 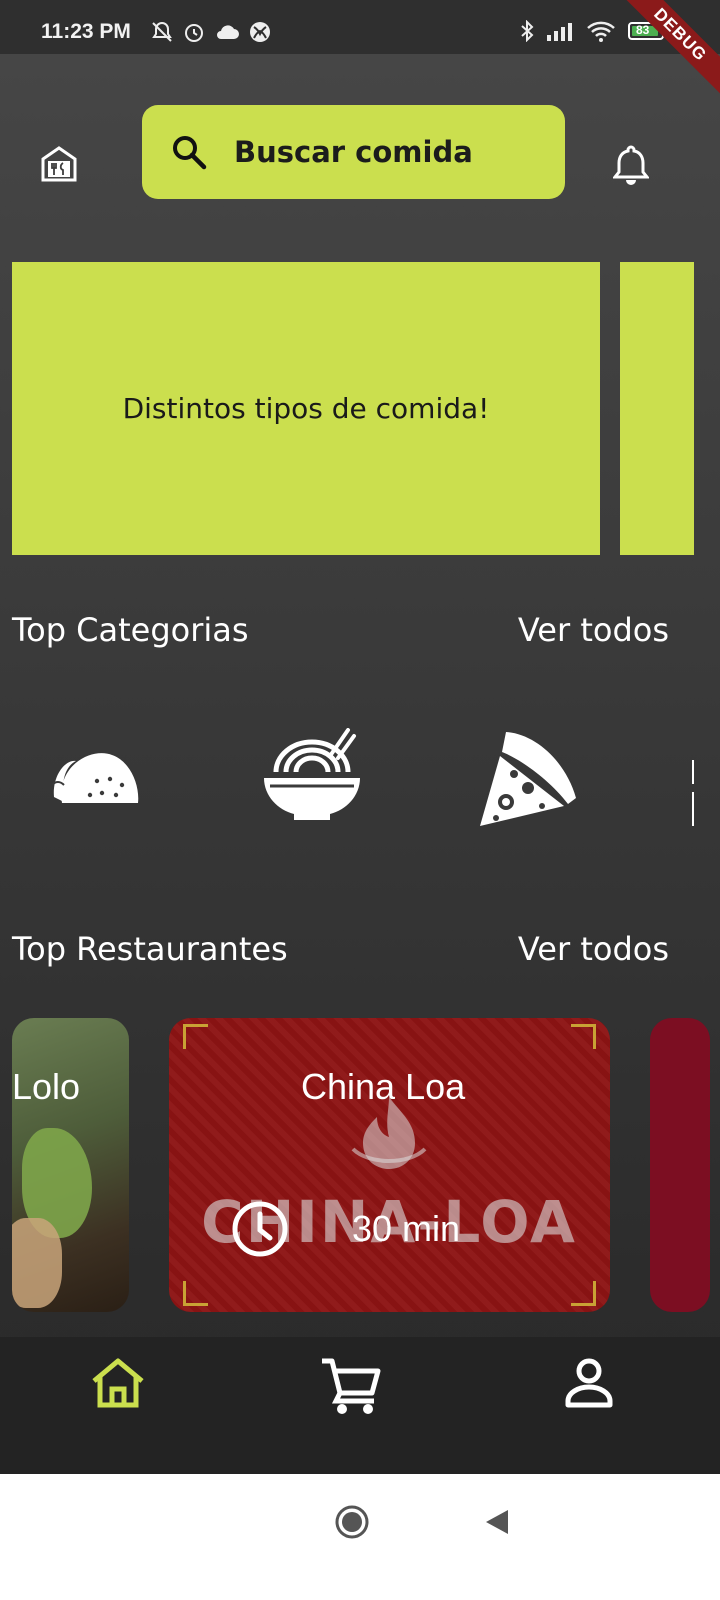 I want to click on status-right-icons: 83, so click(x=592, y=31).